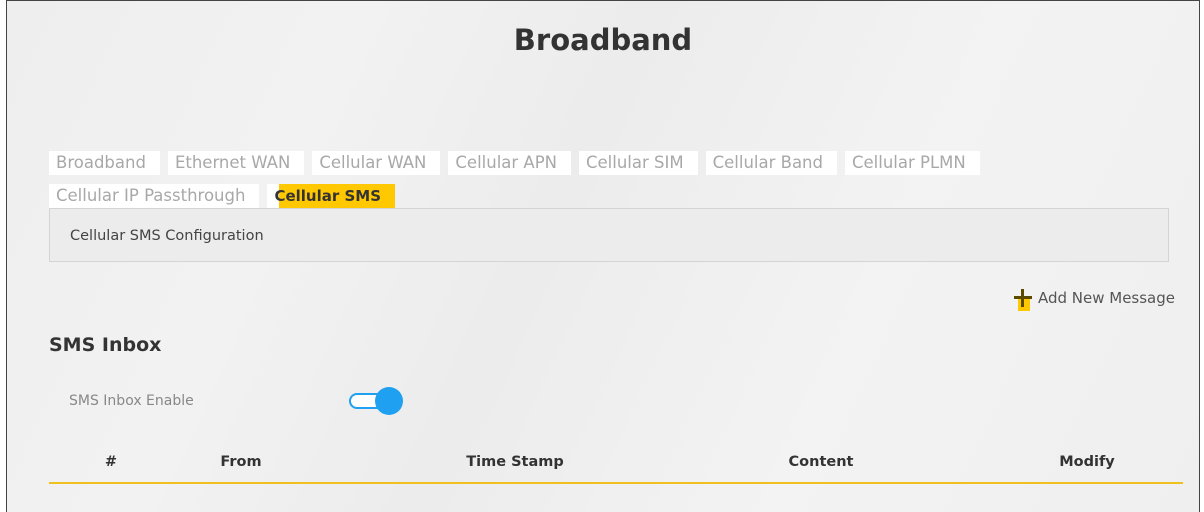 The image size is (1204, 512). Describe the element at coordinates (131, 401) in the screenshot. I see `sms-inbox-enable-label: SMS Inbox Enable` at that location.